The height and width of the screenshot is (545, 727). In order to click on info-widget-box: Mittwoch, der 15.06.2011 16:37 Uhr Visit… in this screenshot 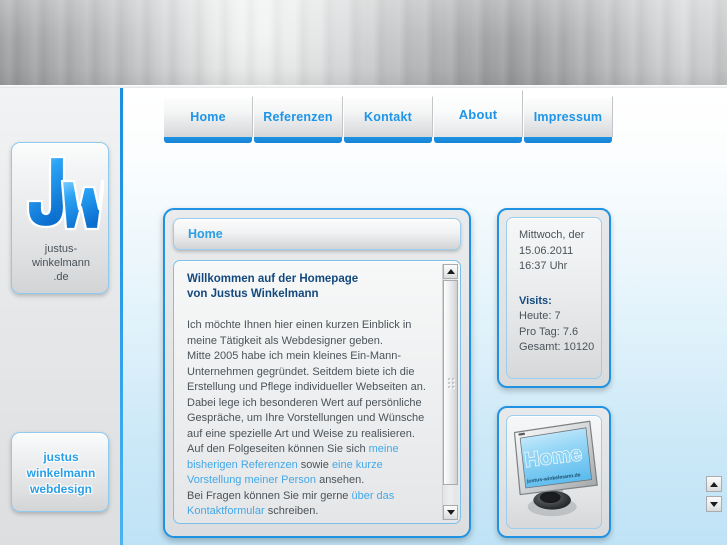, I will do `click(554, 298)`.